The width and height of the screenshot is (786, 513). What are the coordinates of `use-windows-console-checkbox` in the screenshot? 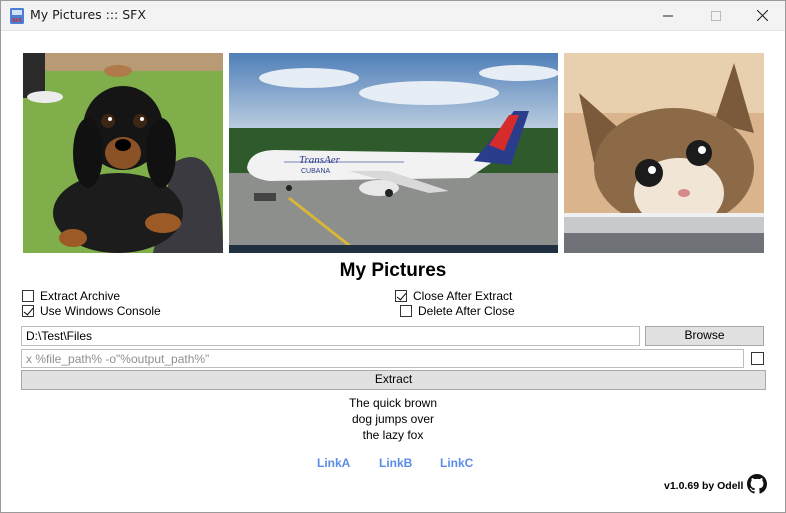 It's located at (28, 311).